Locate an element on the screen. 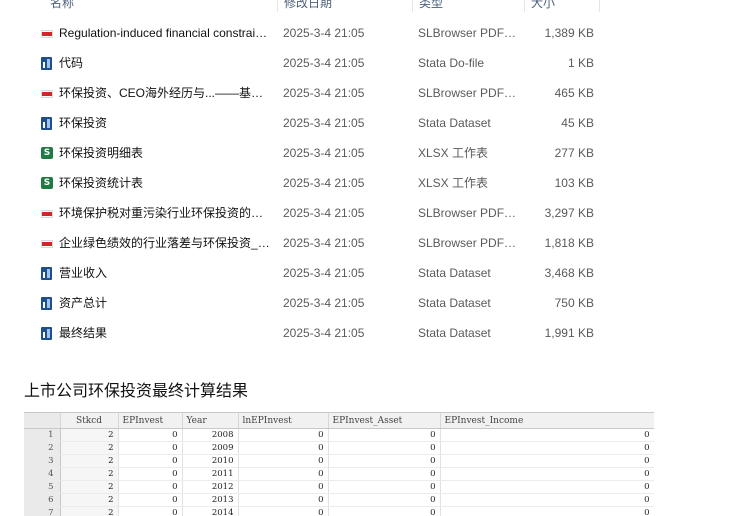  file-size: 277 KB is located at coordinates (574, 153).